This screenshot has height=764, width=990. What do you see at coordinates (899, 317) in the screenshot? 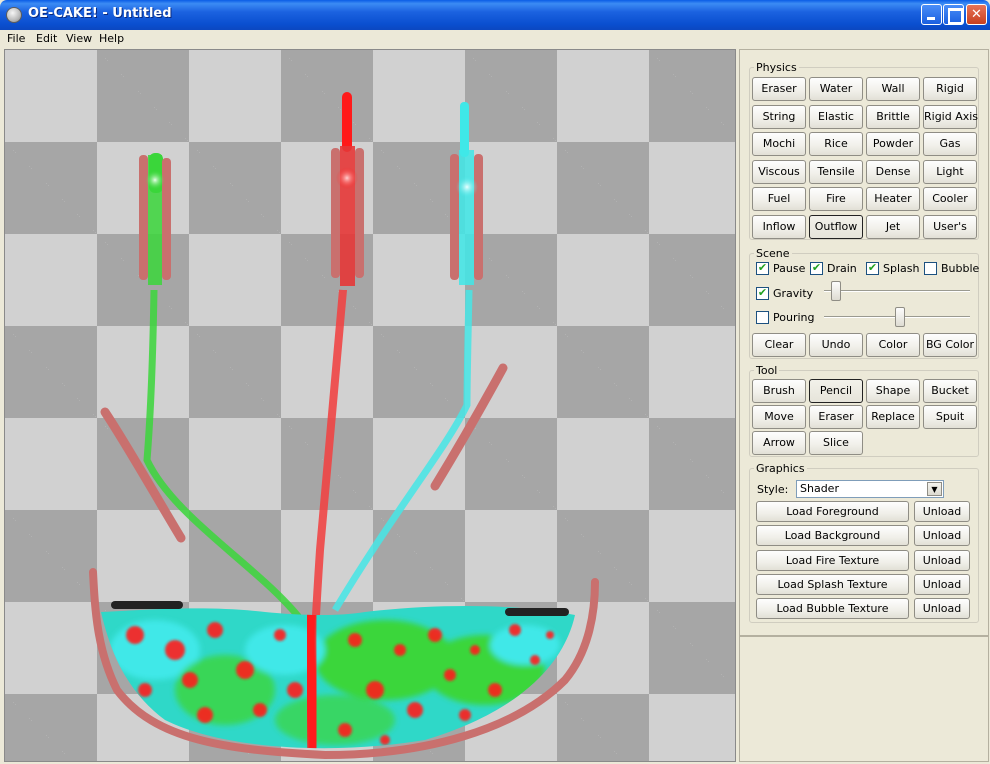
I see `pouring-slider` at bounding box center [899, 317].